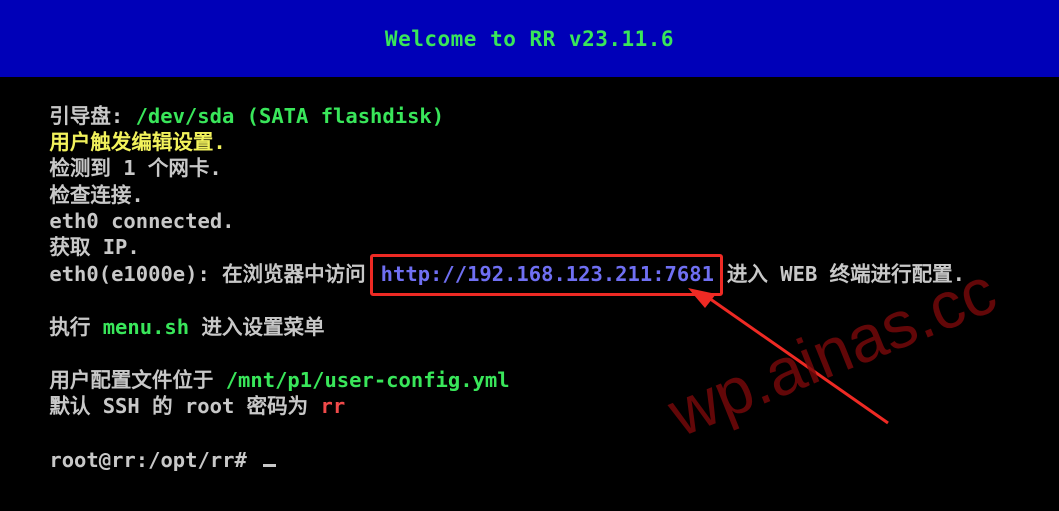  Describe the element at coordinates (270, 465) in the screenshot. I see `text-cursor` at that location.